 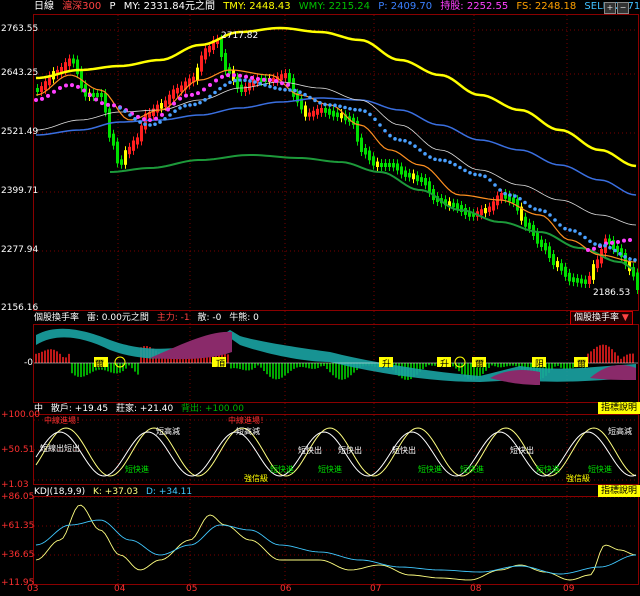 I want to click on turnover-info-c: 散: -0, so click(x=209, y=318).